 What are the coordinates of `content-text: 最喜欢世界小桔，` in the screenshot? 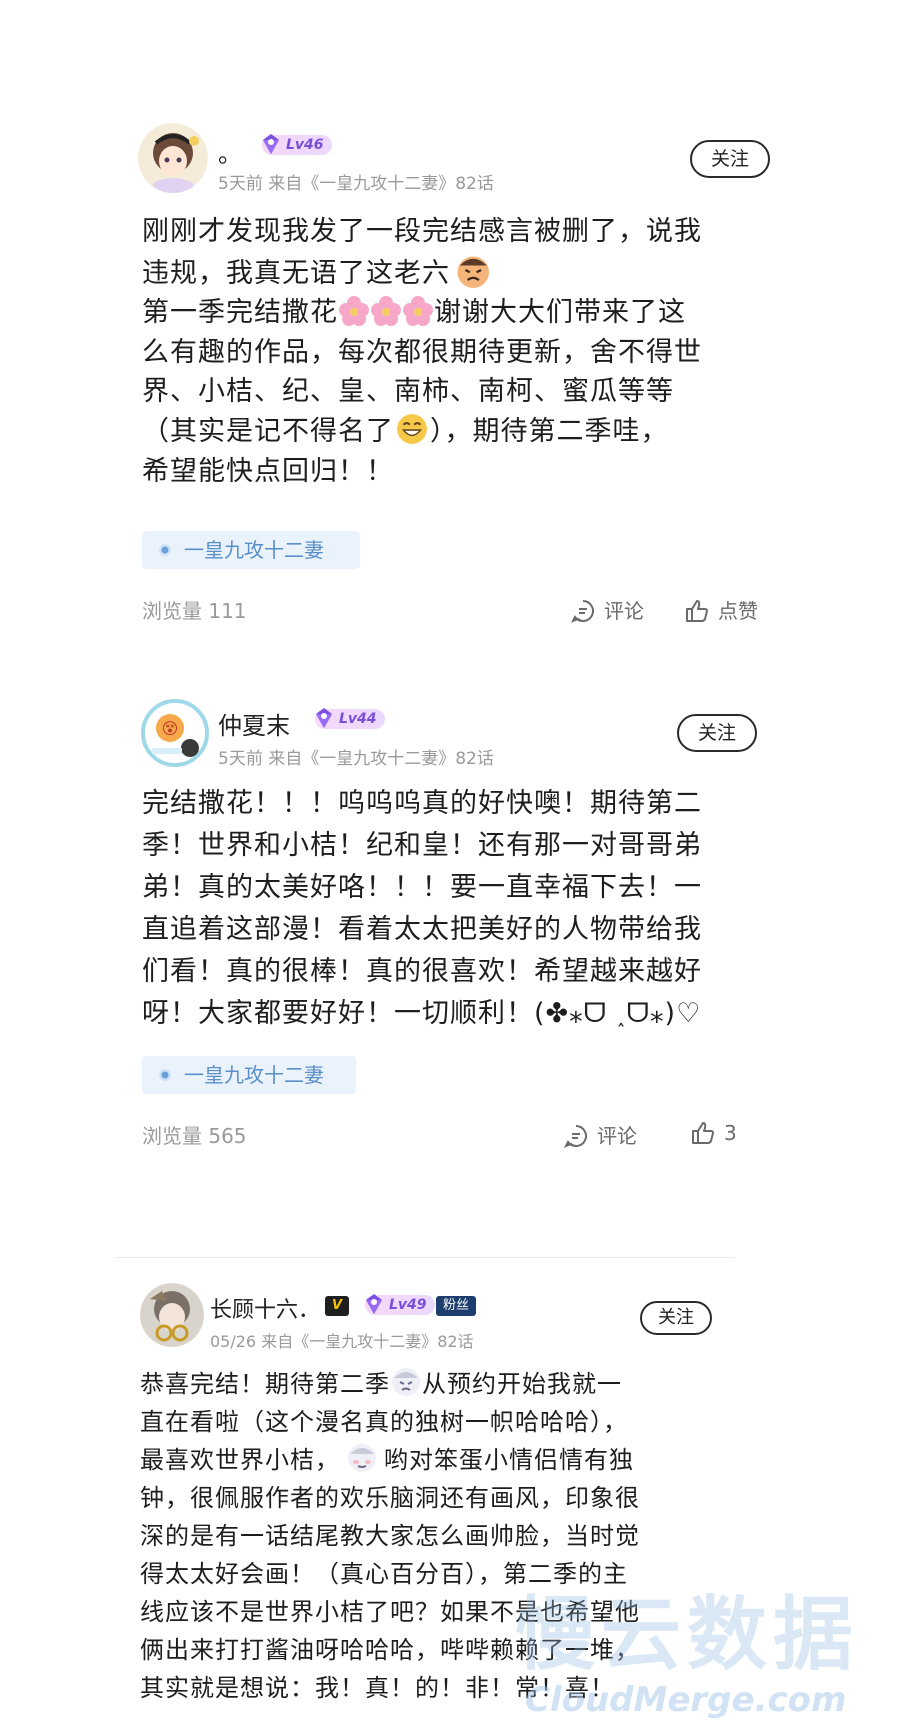 It's located at (240, 1460).